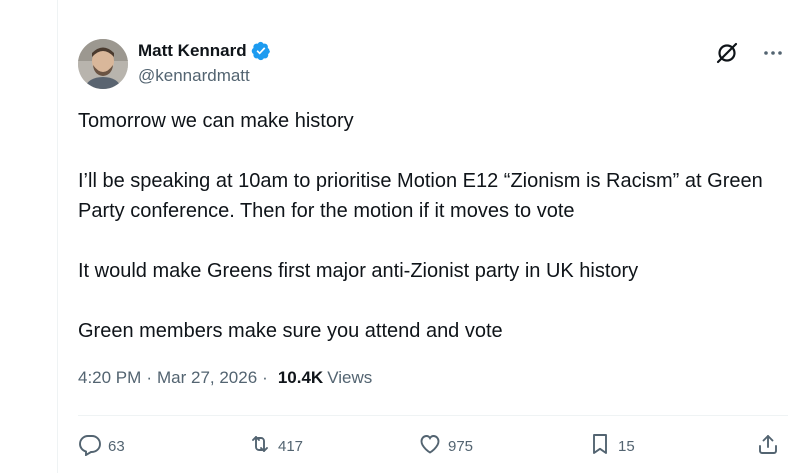 The image size is (808, 473). What do you see at coordinates (90, 446) in the screenshot?
I see `reply-icon` at bounding box center [90, 446].